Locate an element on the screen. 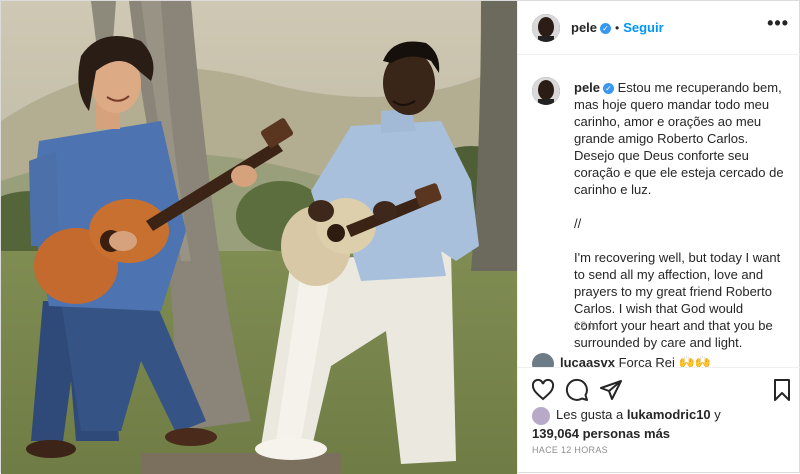 The height and width of the screenshot is (474, 800). avatar is located at coordinates (546, 28).